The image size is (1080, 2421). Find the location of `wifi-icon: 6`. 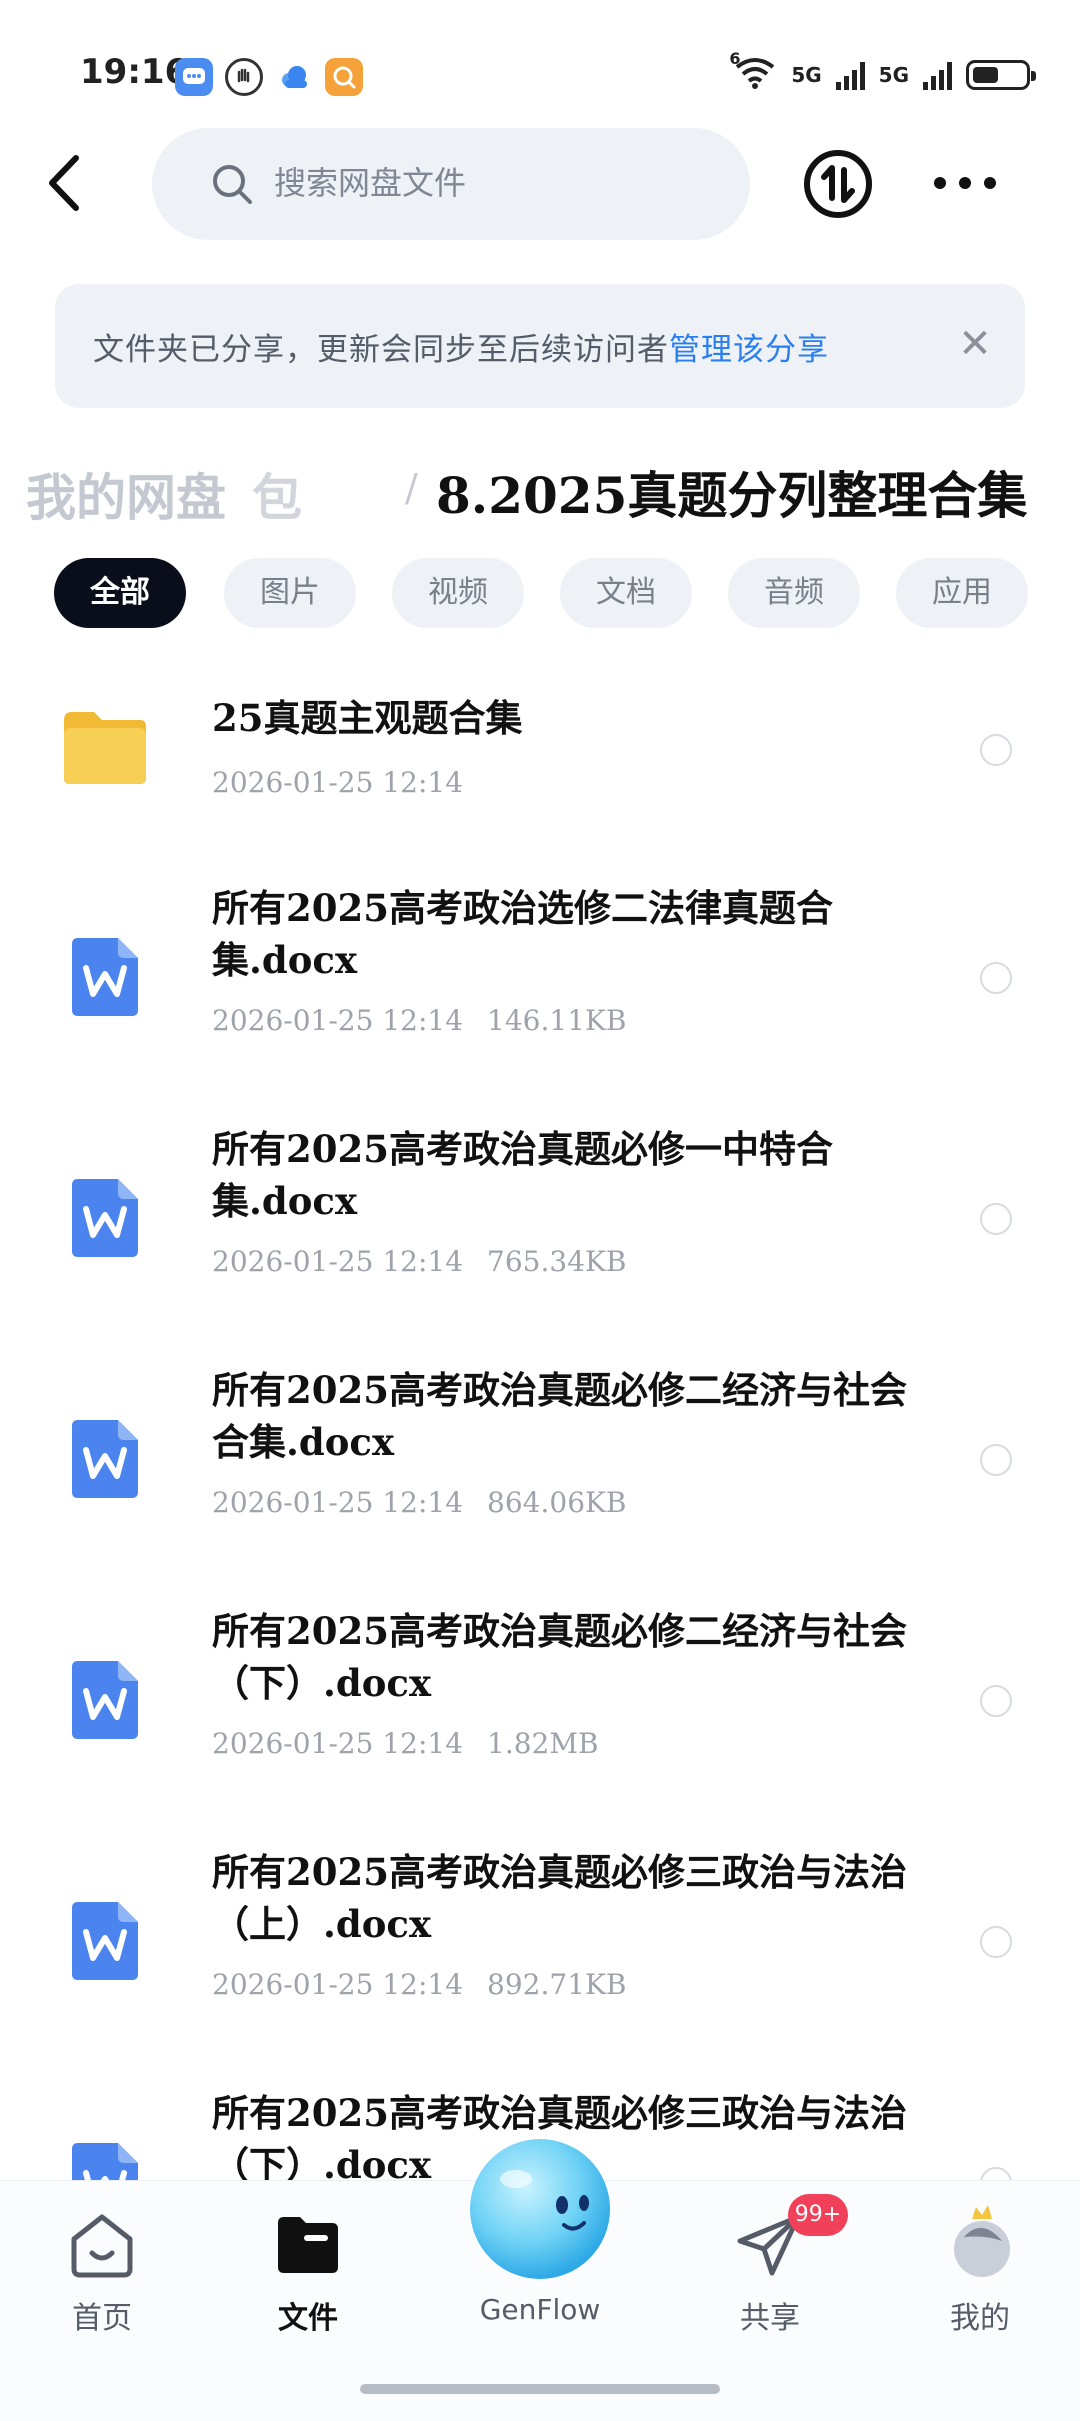

wifi-icon: 6 is located at coordinates (753, 71).